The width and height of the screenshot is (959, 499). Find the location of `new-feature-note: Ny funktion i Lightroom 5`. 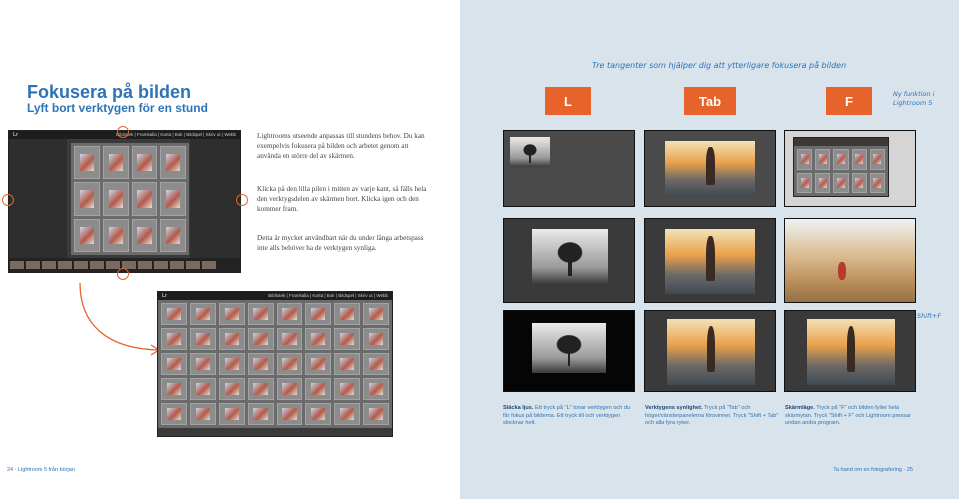

new-feature-note: Ny funktion i Lightroom 5 is located at coordinates (914, 98).